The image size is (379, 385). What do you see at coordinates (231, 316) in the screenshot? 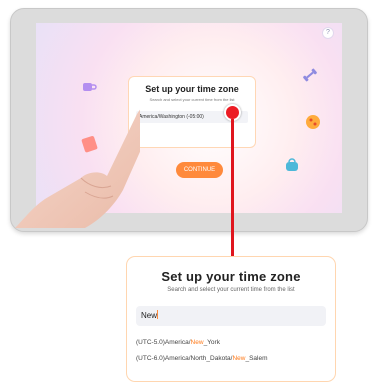
I see `timezone-search-input: New` at bounding box center [231, 316].